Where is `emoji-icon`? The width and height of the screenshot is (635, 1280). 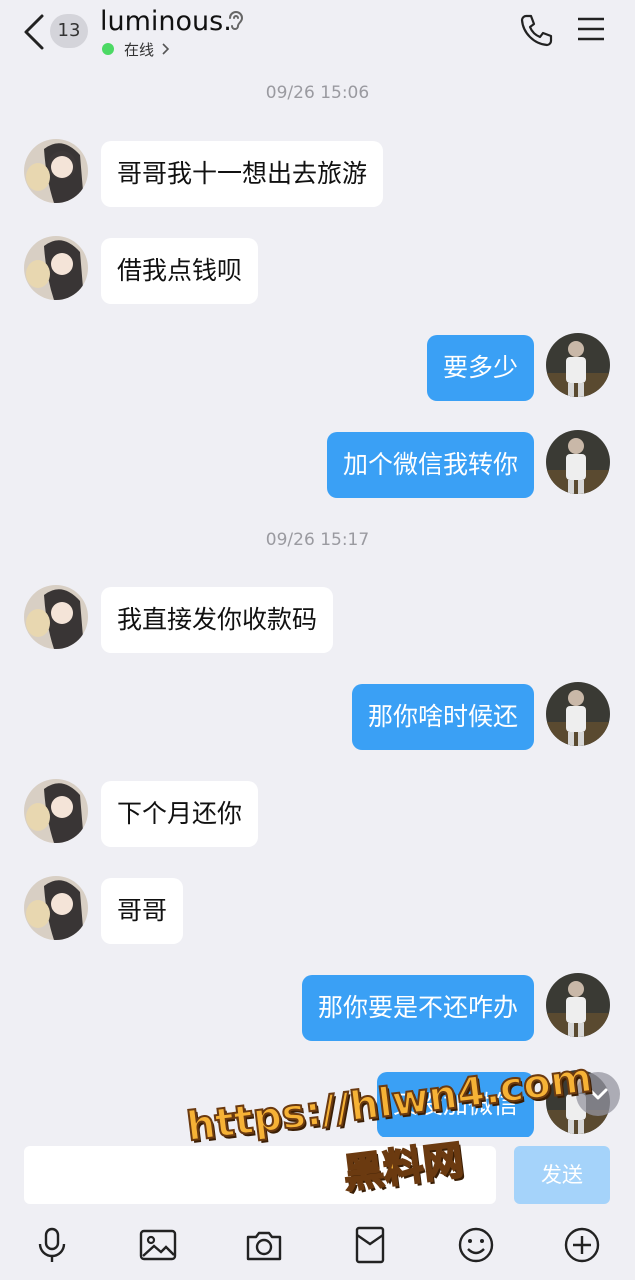
emoji-icon is located at coordinates (476, 1245).